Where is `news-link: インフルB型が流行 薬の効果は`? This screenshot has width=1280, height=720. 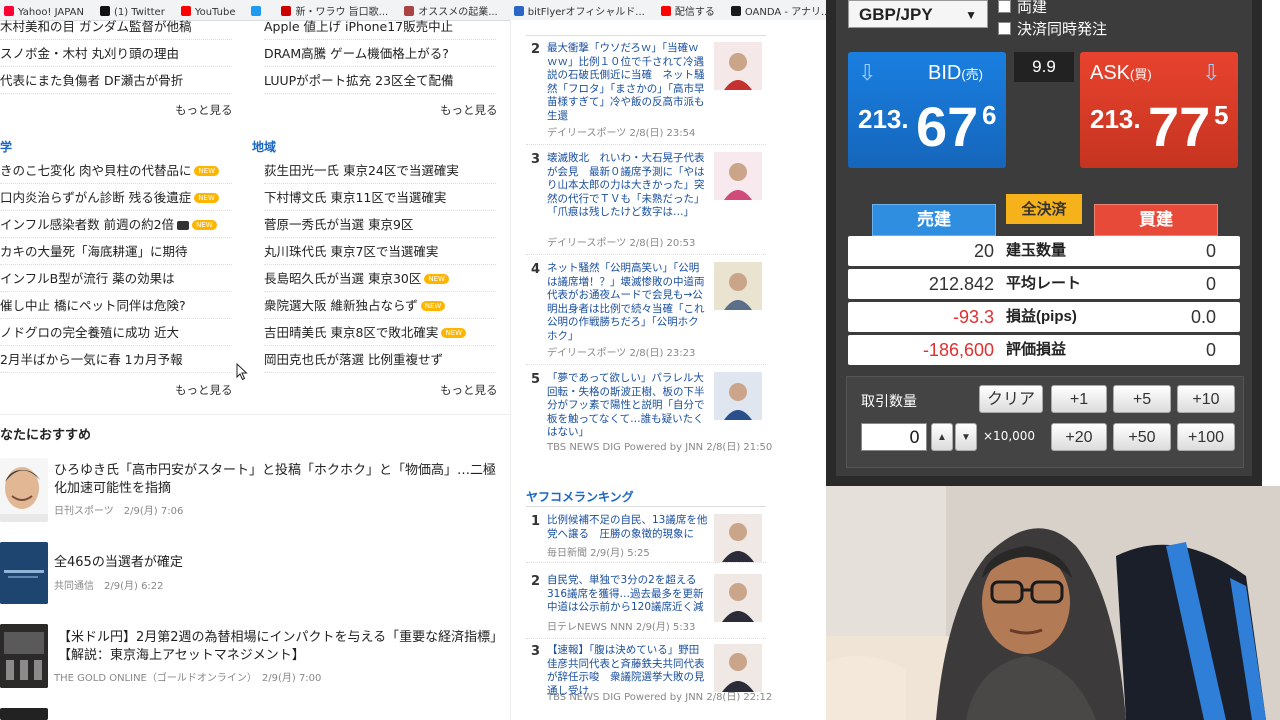 news-link: インフルB型が流行 薬の効果は is located at coordinates (116, 279).